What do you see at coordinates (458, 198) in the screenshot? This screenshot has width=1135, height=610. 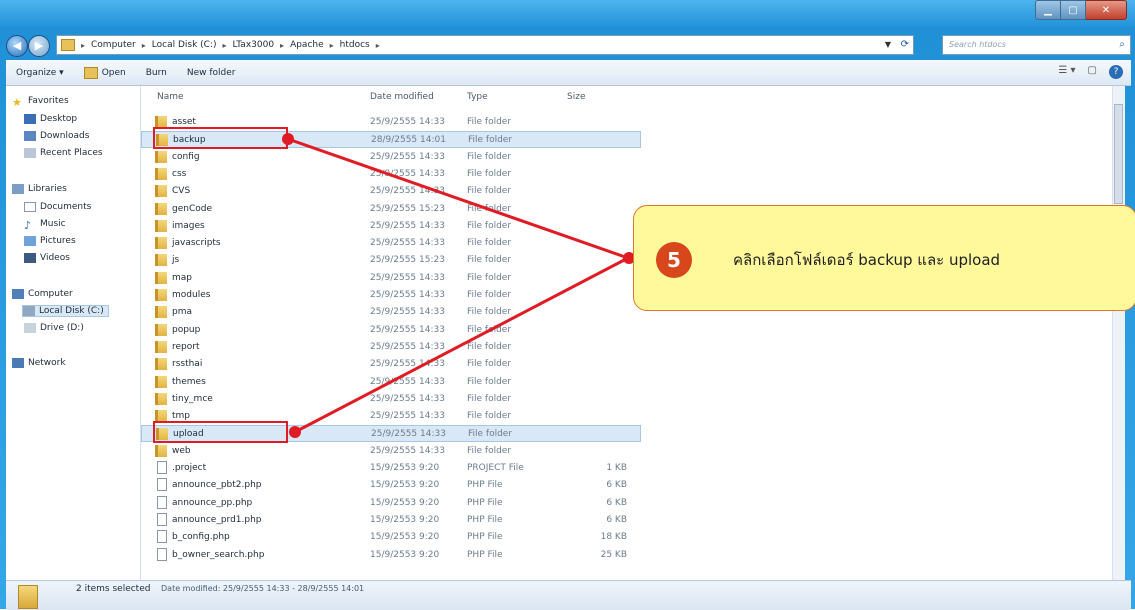 I see `arrow-line-backup` at bounding box center [458, 198].